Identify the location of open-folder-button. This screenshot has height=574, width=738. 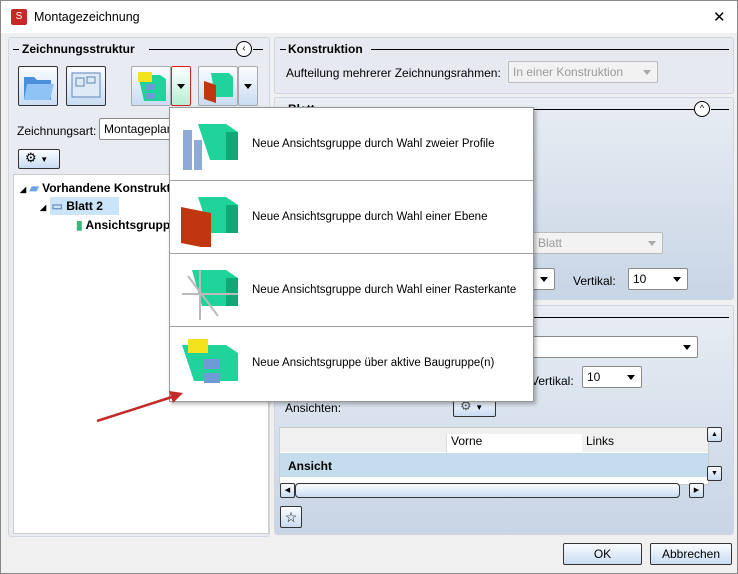
(38, 86).